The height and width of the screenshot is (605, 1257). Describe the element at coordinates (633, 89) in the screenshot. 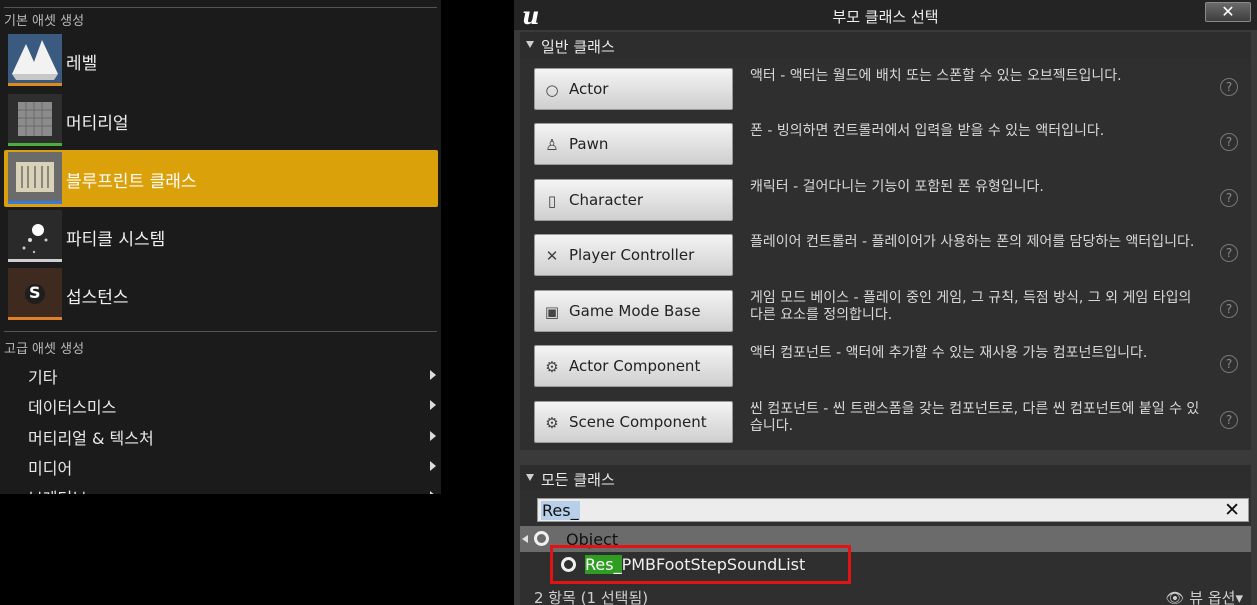

I see `actor-class-button: ○ Actor` at that location.